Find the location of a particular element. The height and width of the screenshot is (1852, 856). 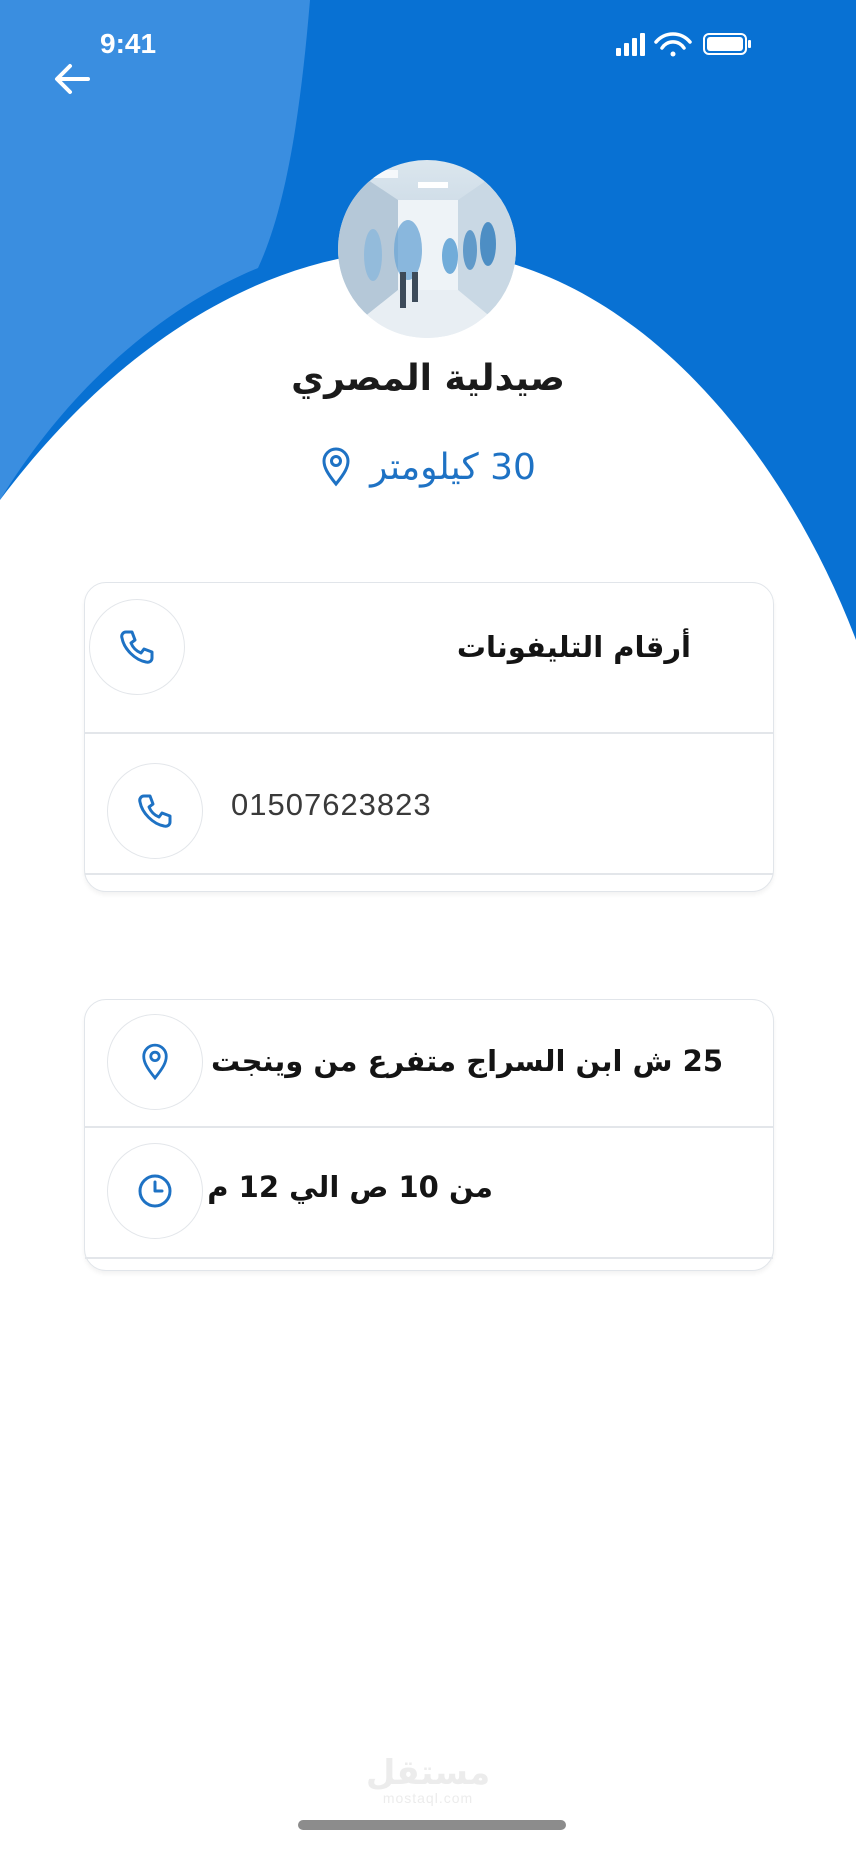

hours-text: من 10 ص الي 12 م is located at coordinates (350, 1187).